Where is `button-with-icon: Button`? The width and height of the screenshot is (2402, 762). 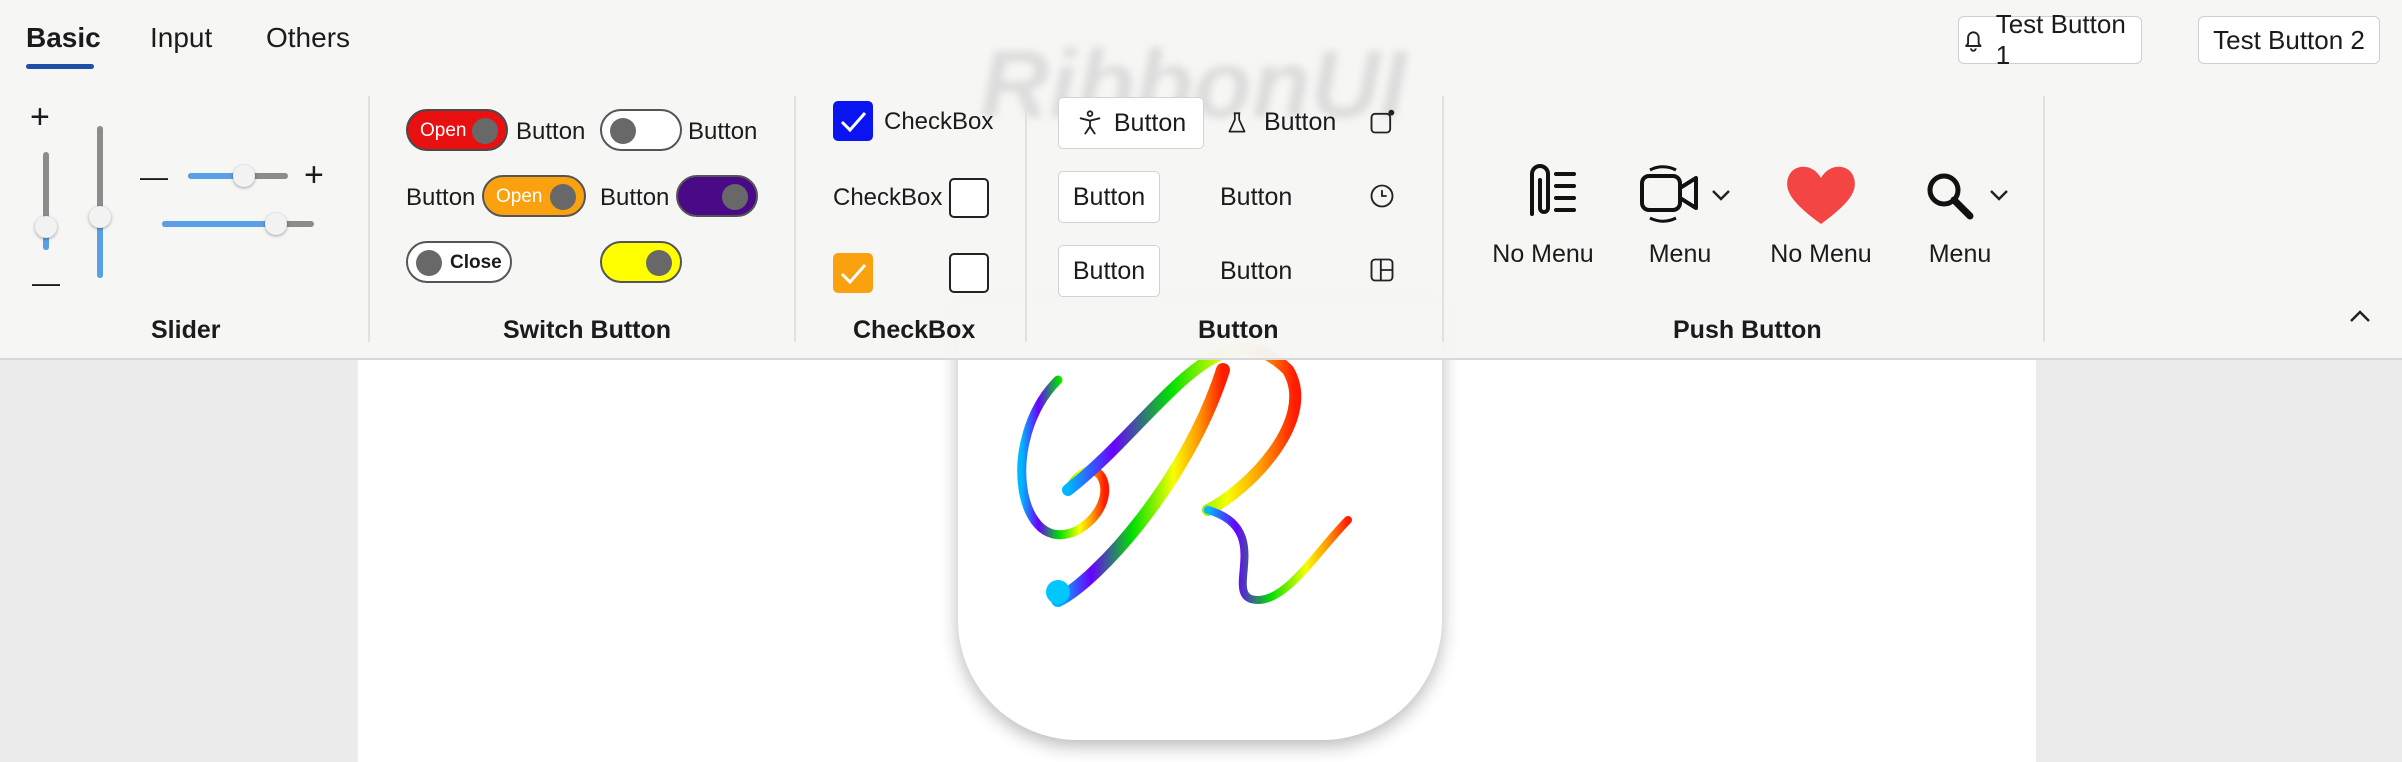
button-with-icon: Button is located at coordinates (1131, 123).